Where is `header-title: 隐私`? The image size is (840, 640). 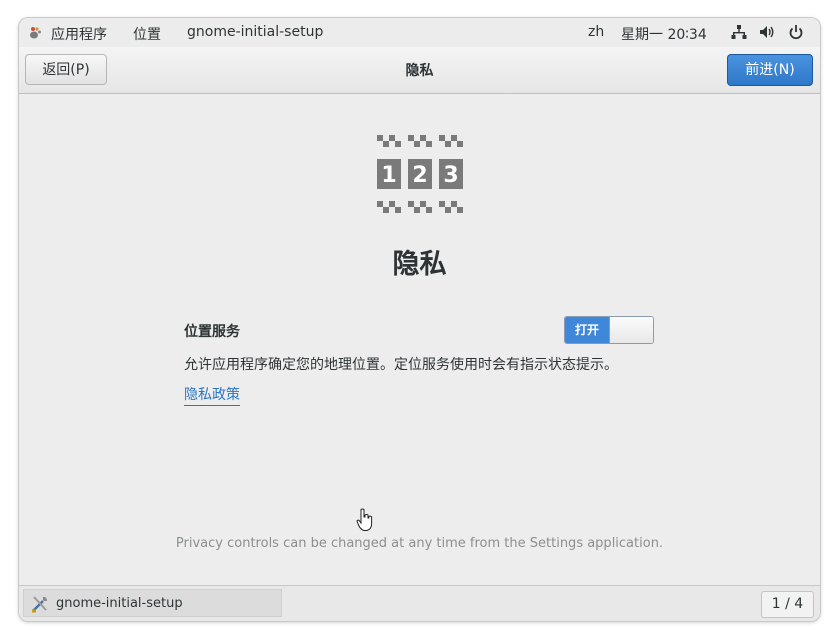
header-title: 隐私 is located at coordinates (419, 71).